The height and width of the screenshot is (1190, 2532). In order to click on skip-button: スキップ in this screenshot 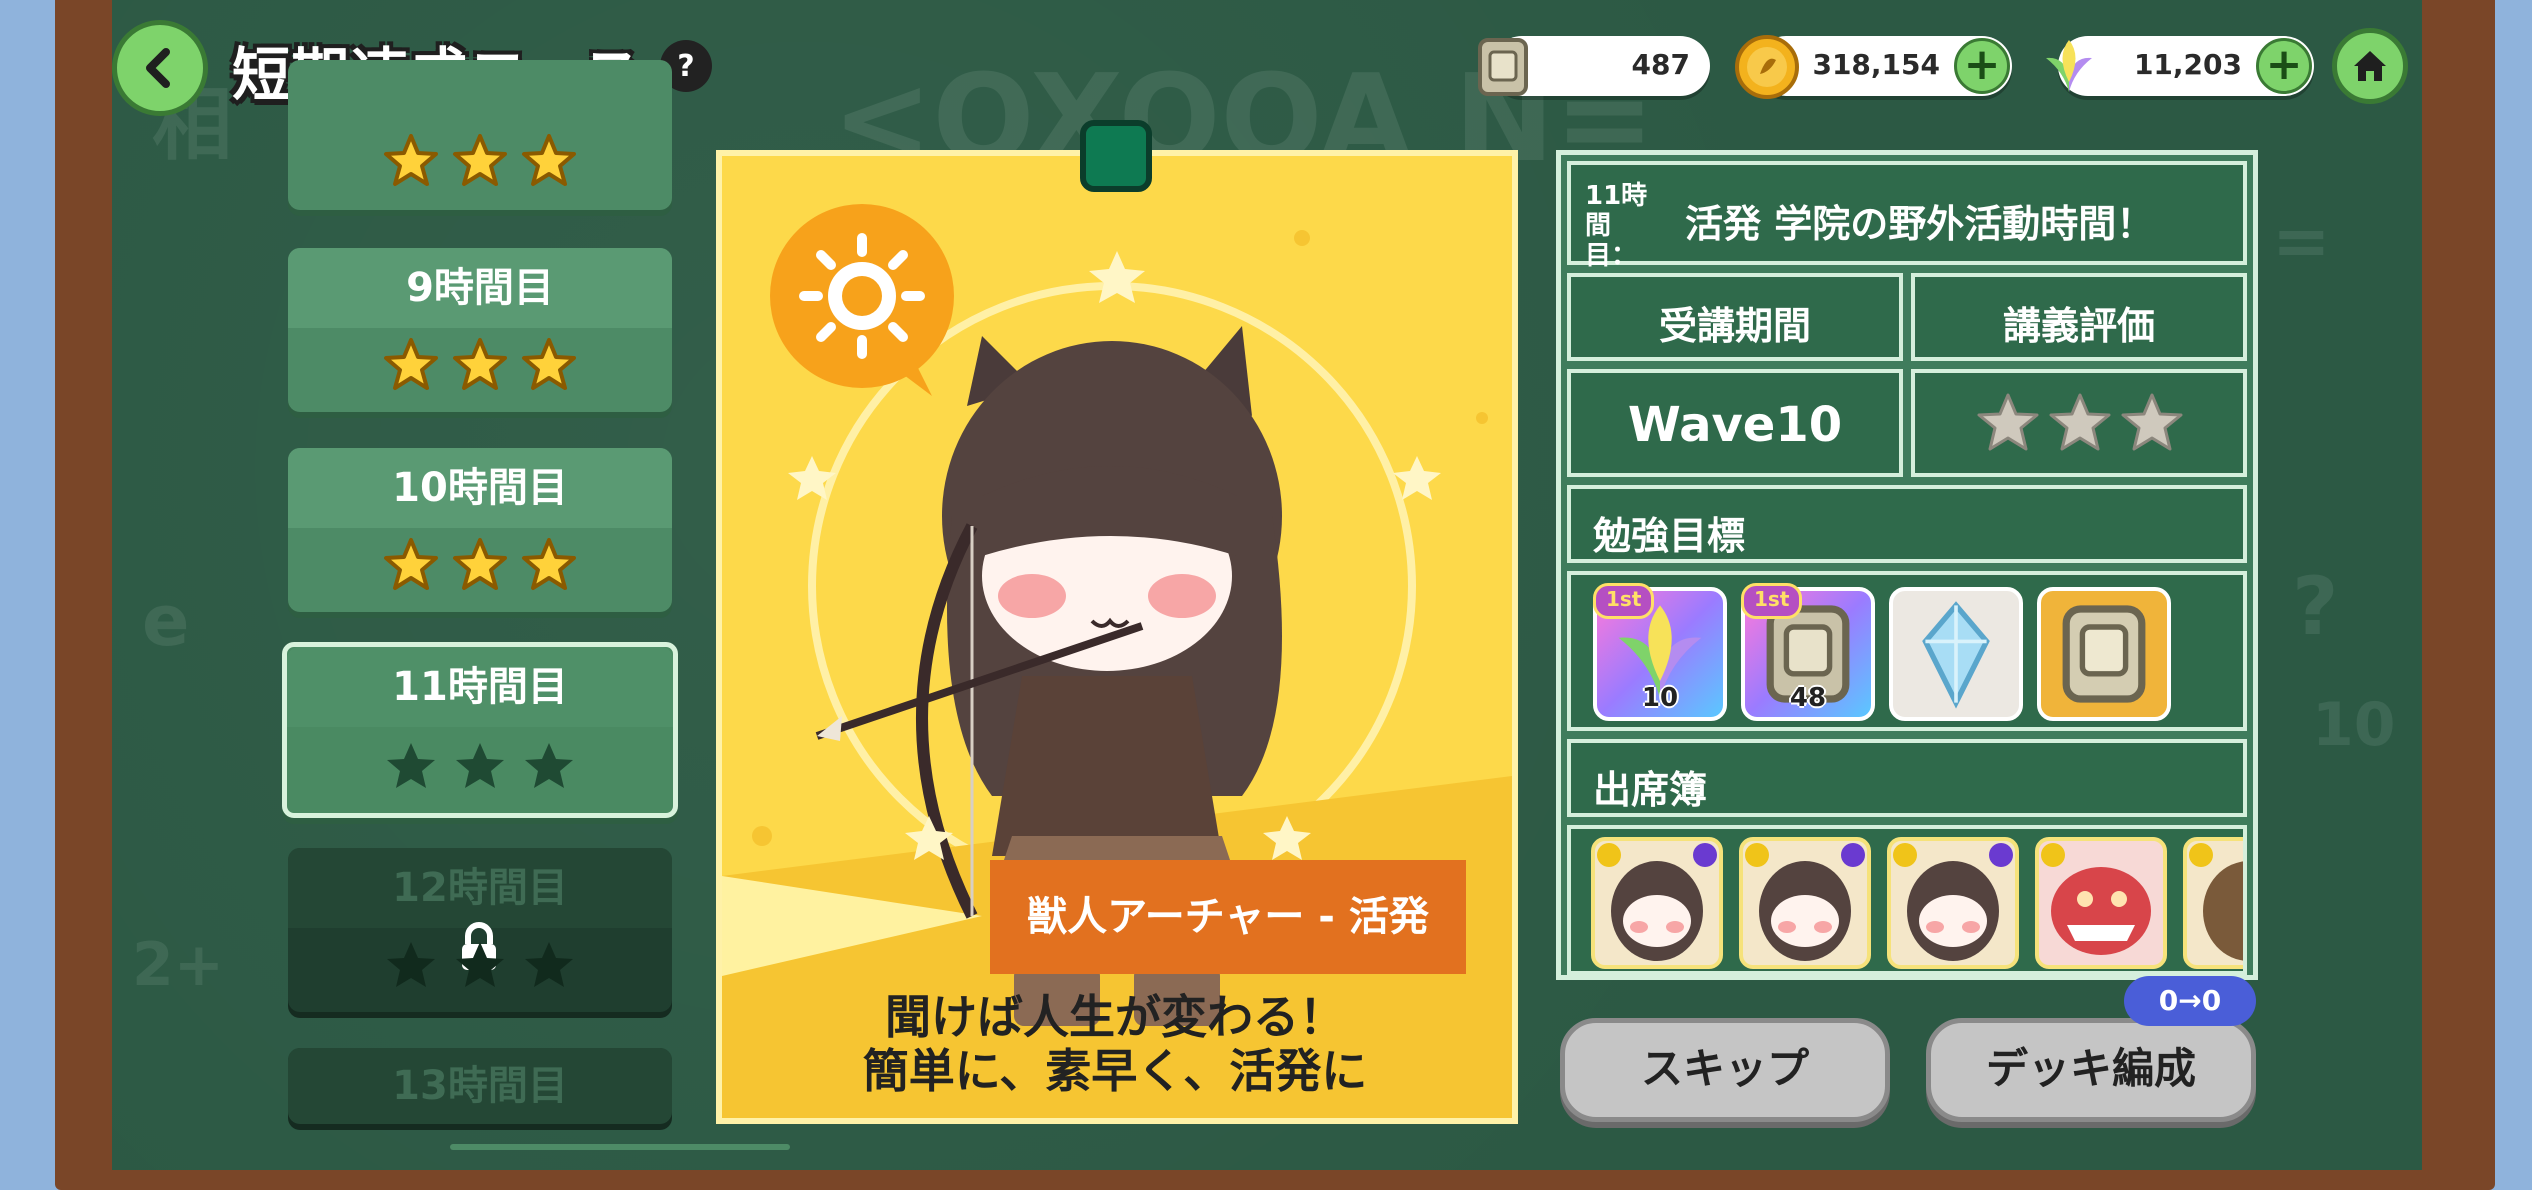, I will do `click(1725, 1070)`.